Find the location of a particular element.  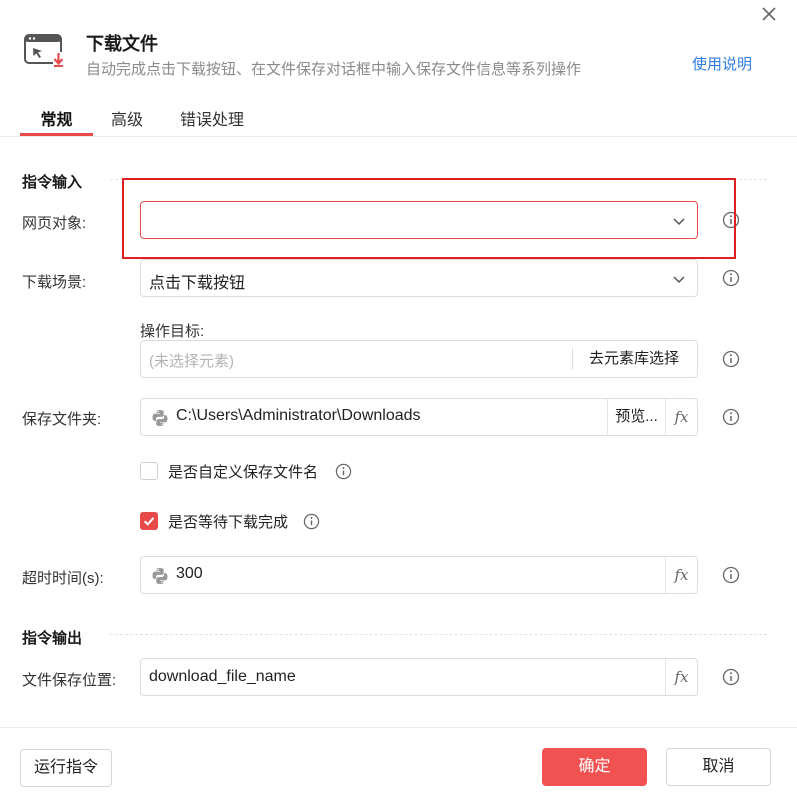

tab-divider is located at coordinates (398, 136).